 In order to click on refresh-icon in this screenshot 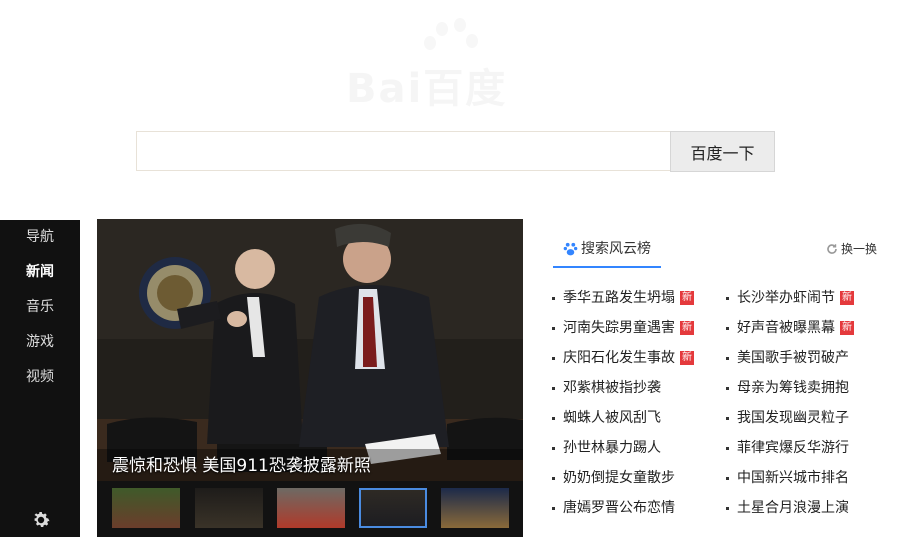, I will do `click(832, 248)`.